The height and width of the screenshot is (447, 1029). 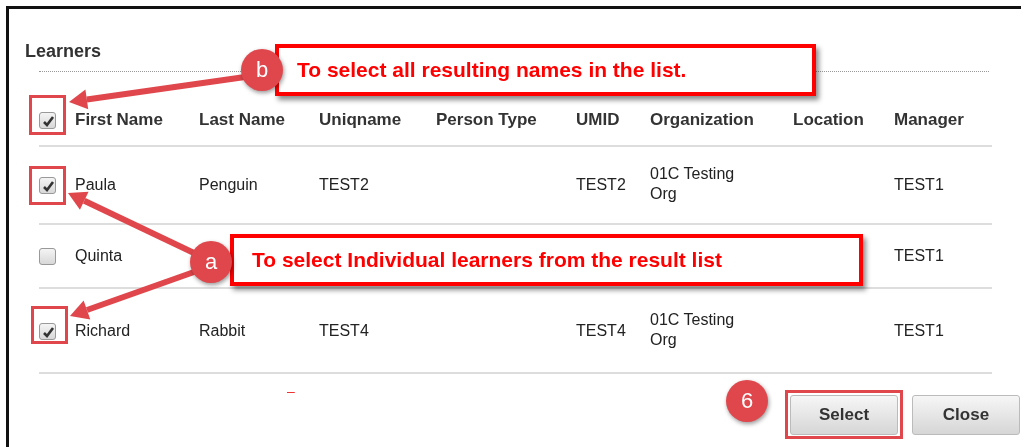 What do you see at coordinates (702, 119) in the screenshot?
I see `column-header: Organization` at bounding box center [702, 119].